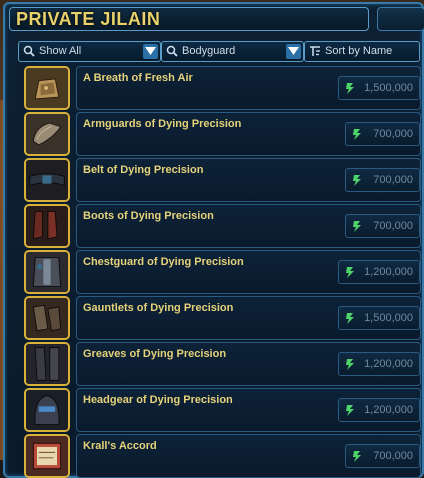 The height and width of the screenshot is (478, 424). I want to click on show-filter-dropdown: Show All, so click(89, 51).